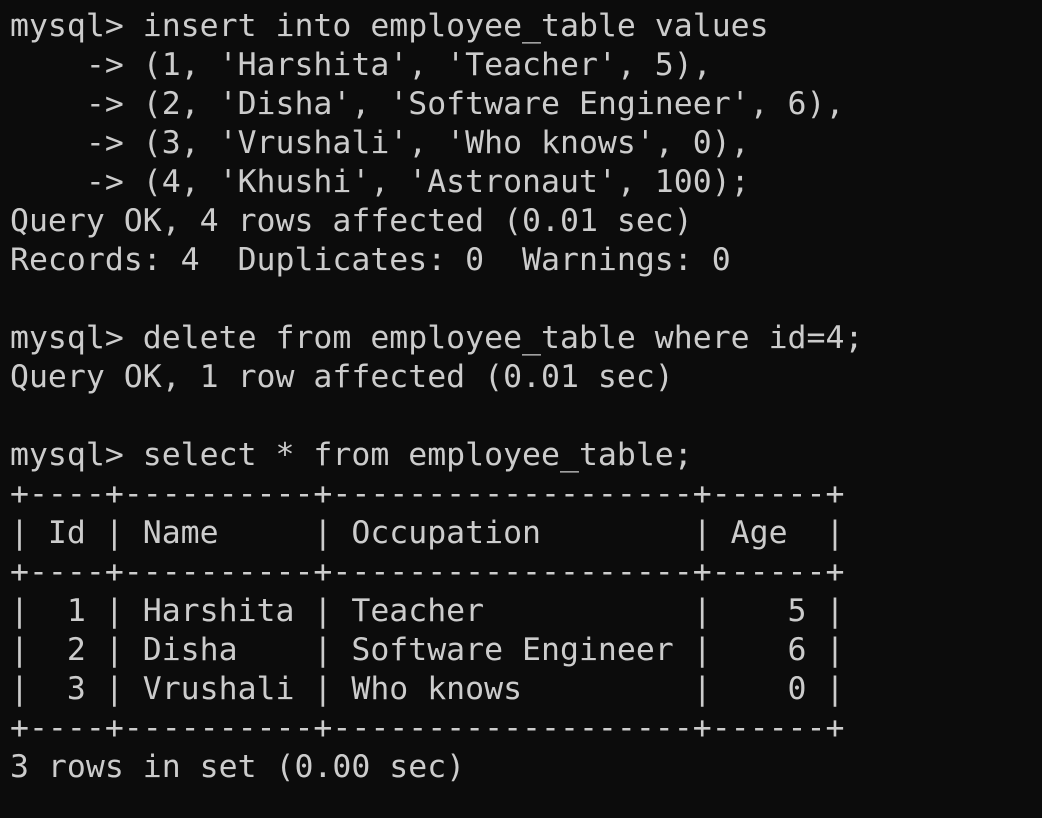 Image resolution: width=1042 pixels, height=818 pixels. I want to click on table-row: | 3 | Vrushali | Who knows | 0 |, so click(427, 689).